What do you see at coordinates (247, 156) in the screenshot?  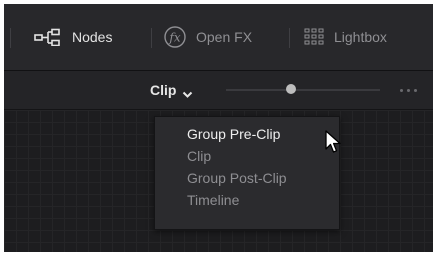 I see `menu-item-clip: Clip` at bounding box center [247, 156].